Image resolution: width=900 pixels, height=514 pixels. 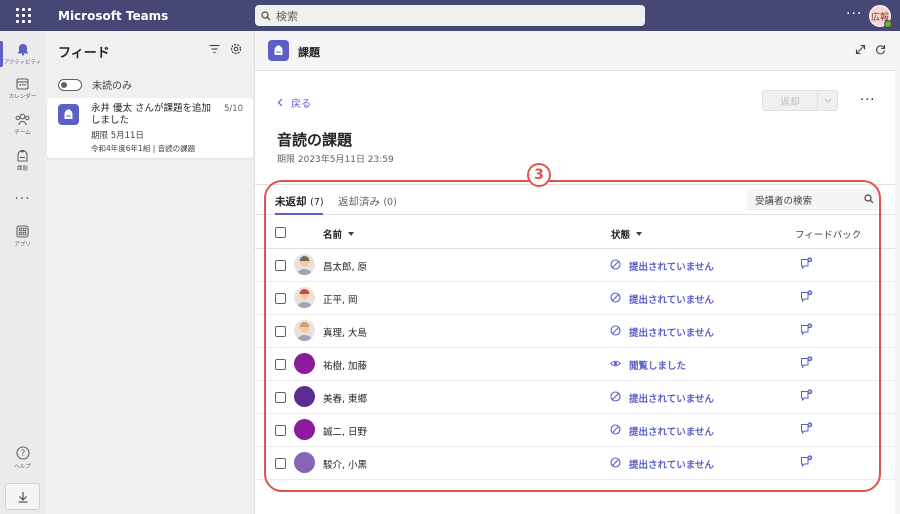 I want to click on student-name: 真理, 大島, so click(x=345, y=333).